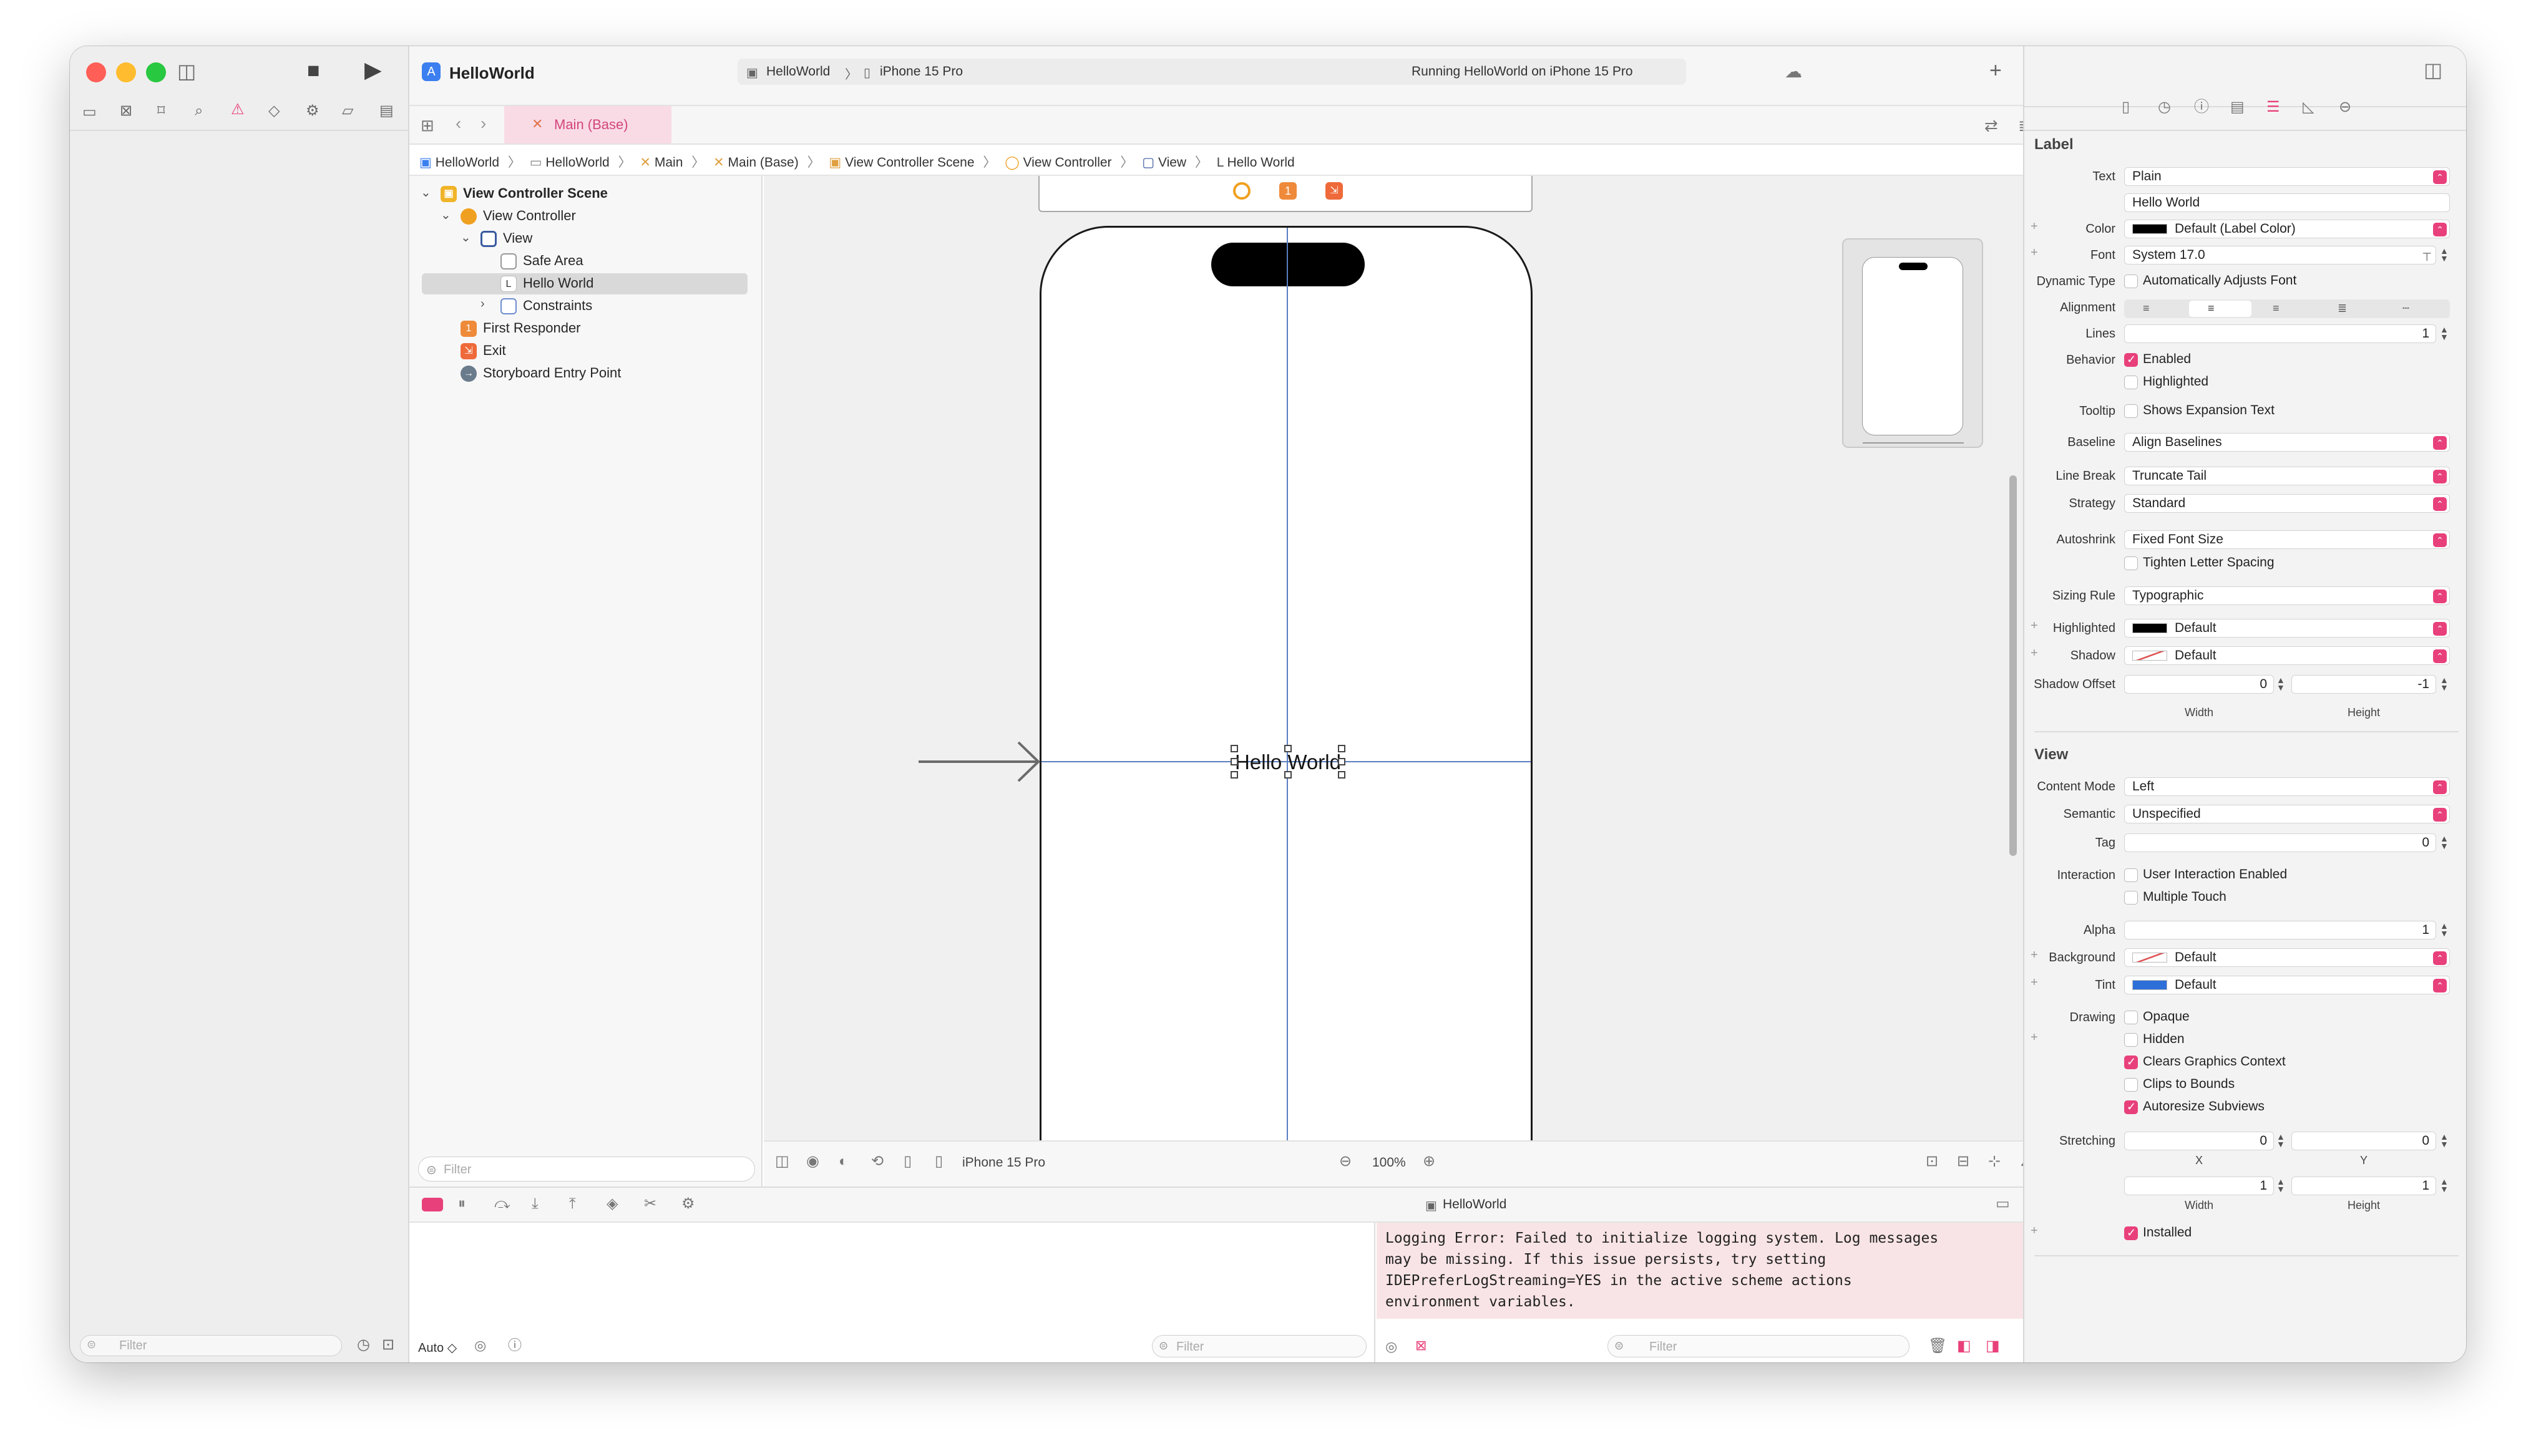 The image size is (2536, 1456). What do you see at coordinates (2164, 108) in the screenshot?
I see `history-icon: ◷` at bounding box center [2164, 108].